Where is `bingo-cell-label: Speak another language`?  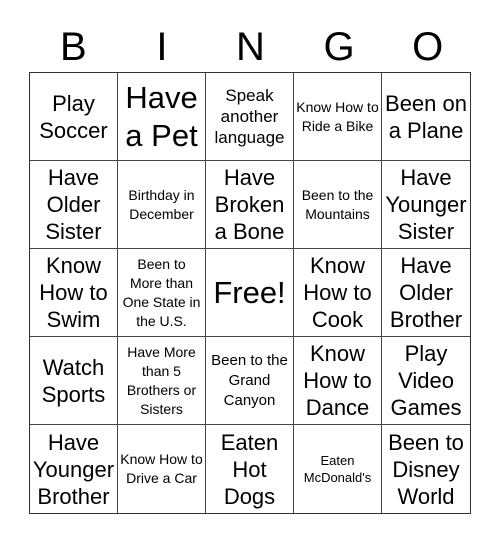 bingo-cell-label: Speak another language is located at coordinates (249, 116).